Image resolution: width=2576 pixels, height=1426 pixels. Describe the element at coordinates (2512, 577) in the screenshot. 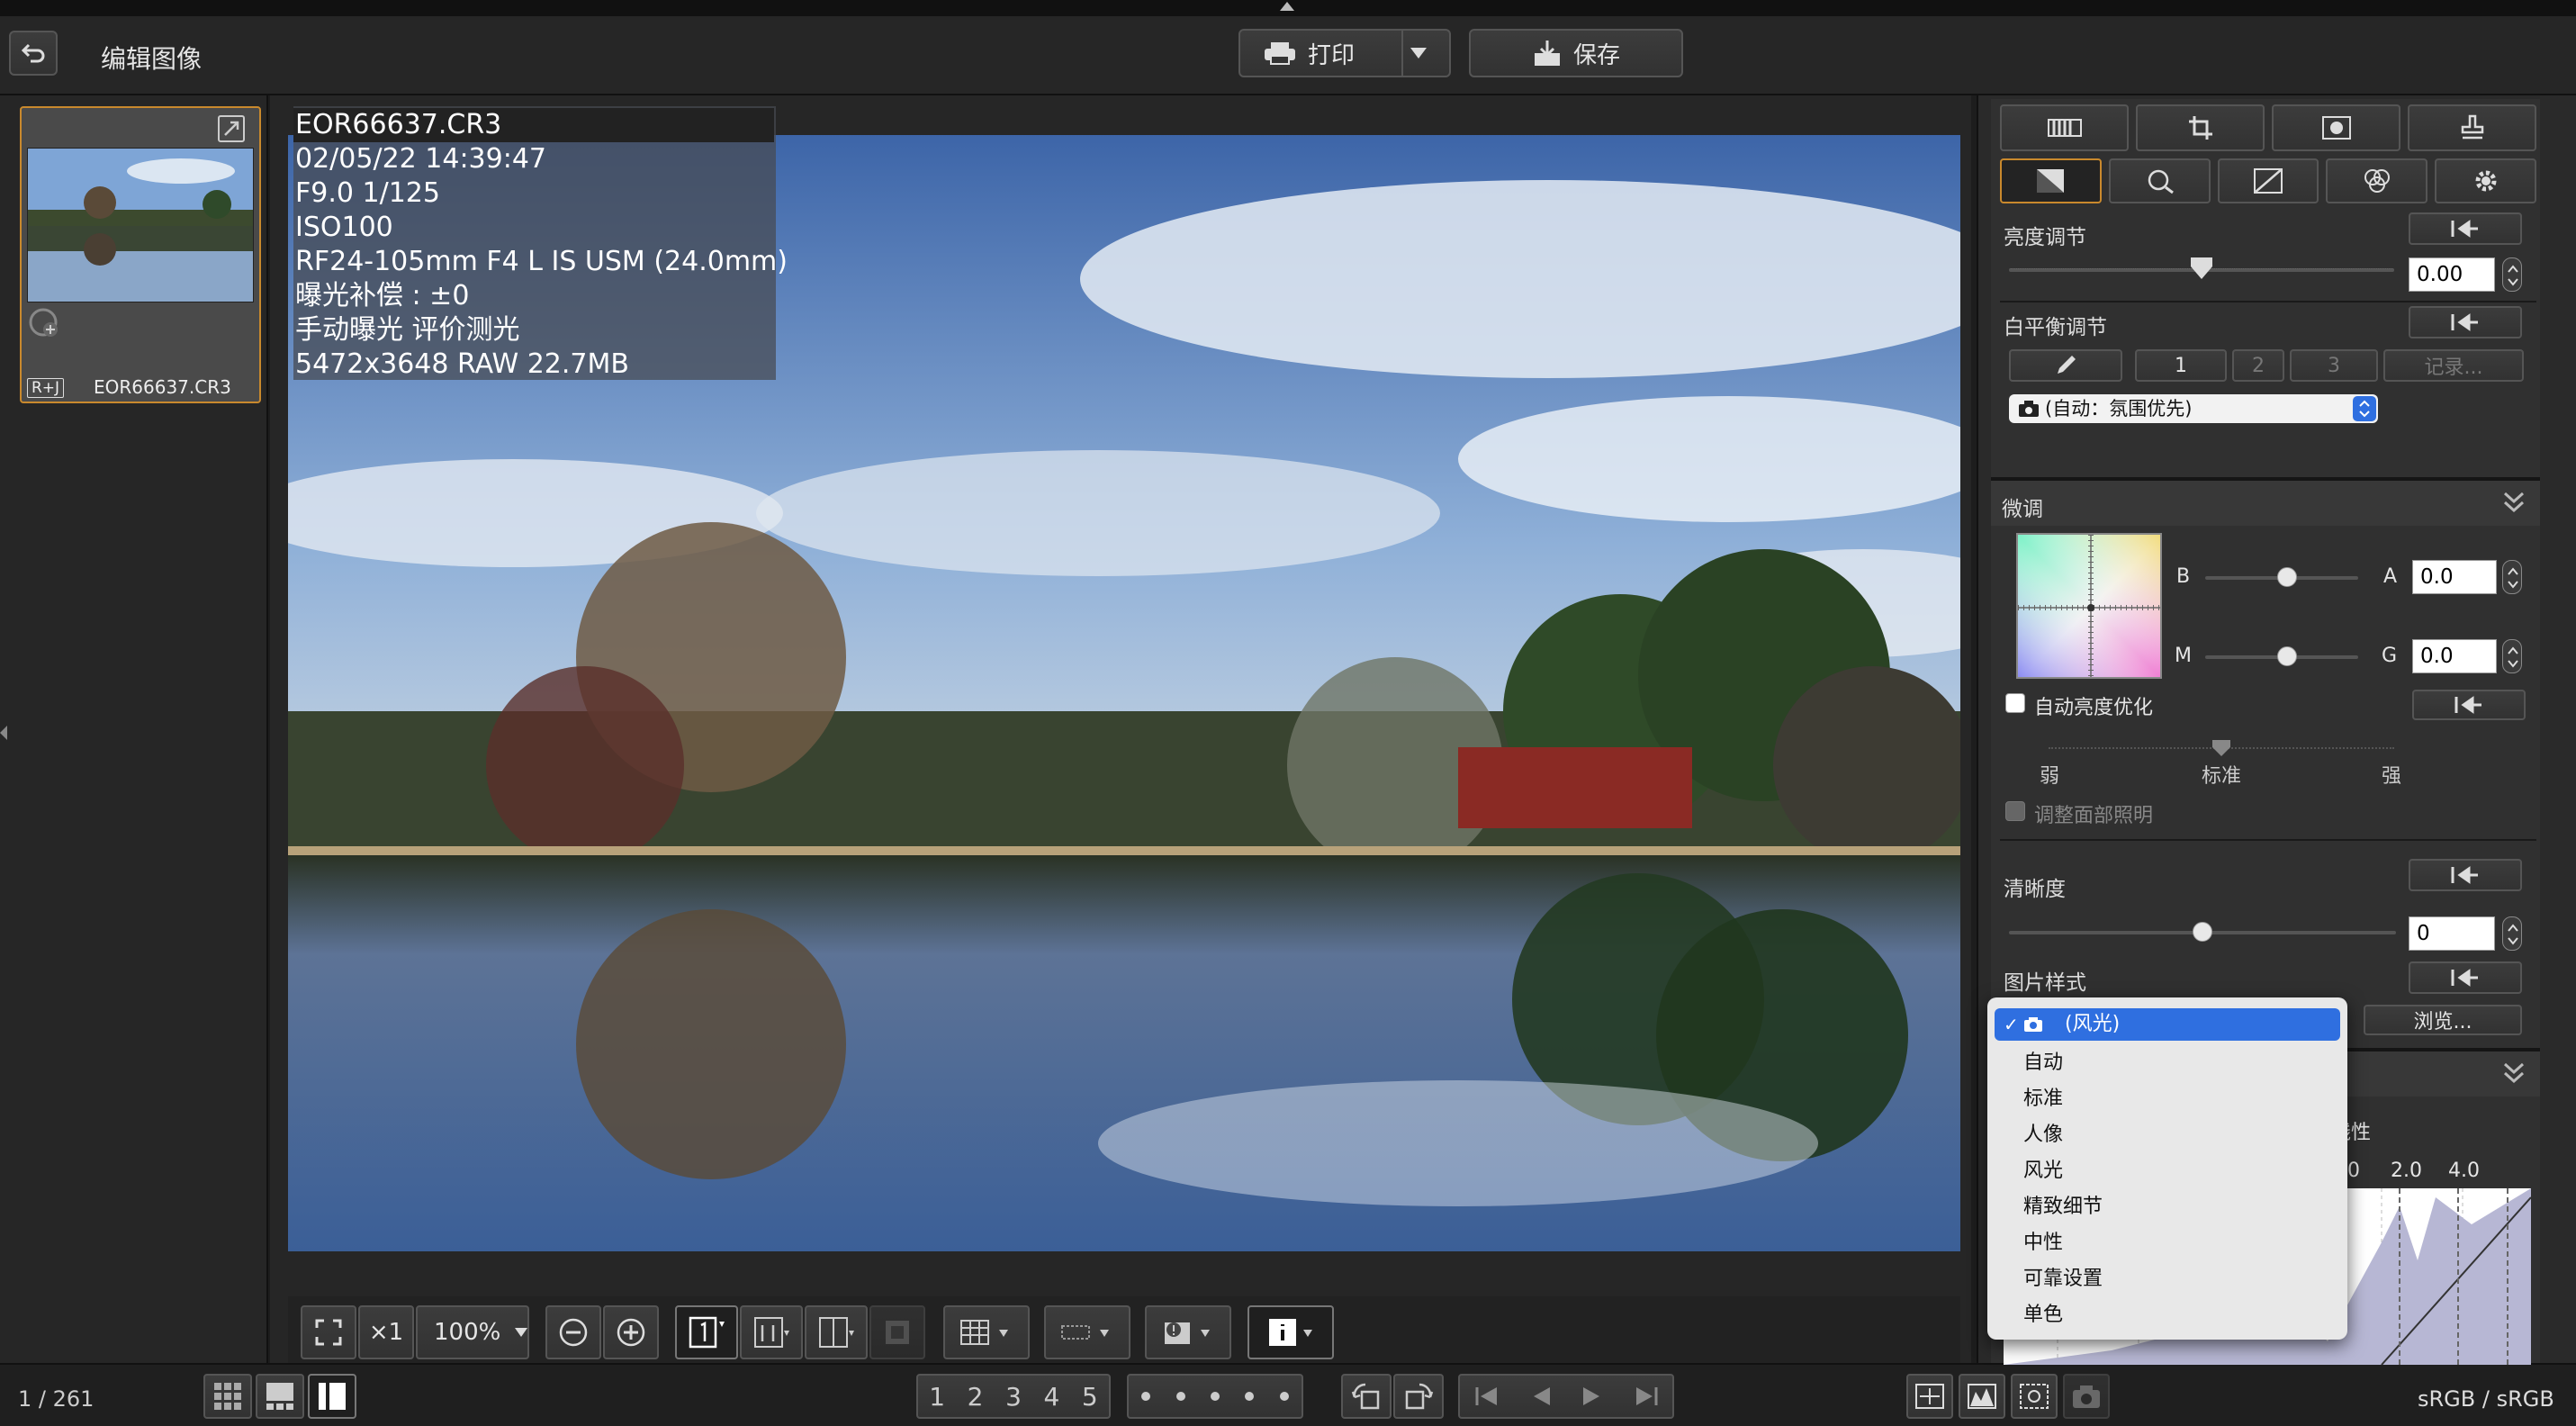

I see `a-stepper` at that location.